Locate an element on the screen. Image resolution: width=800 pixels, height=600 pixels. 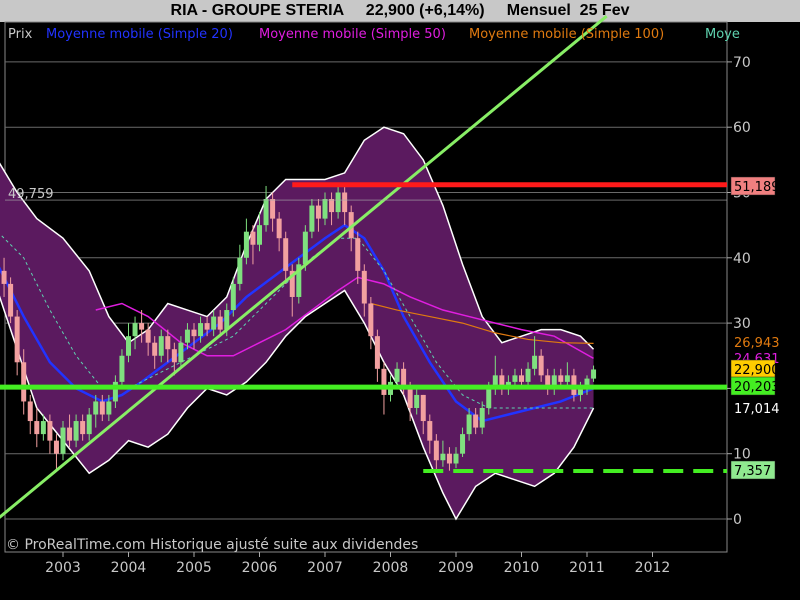
xtick-label-2006: 2006 is located at coordinates (260, 568).